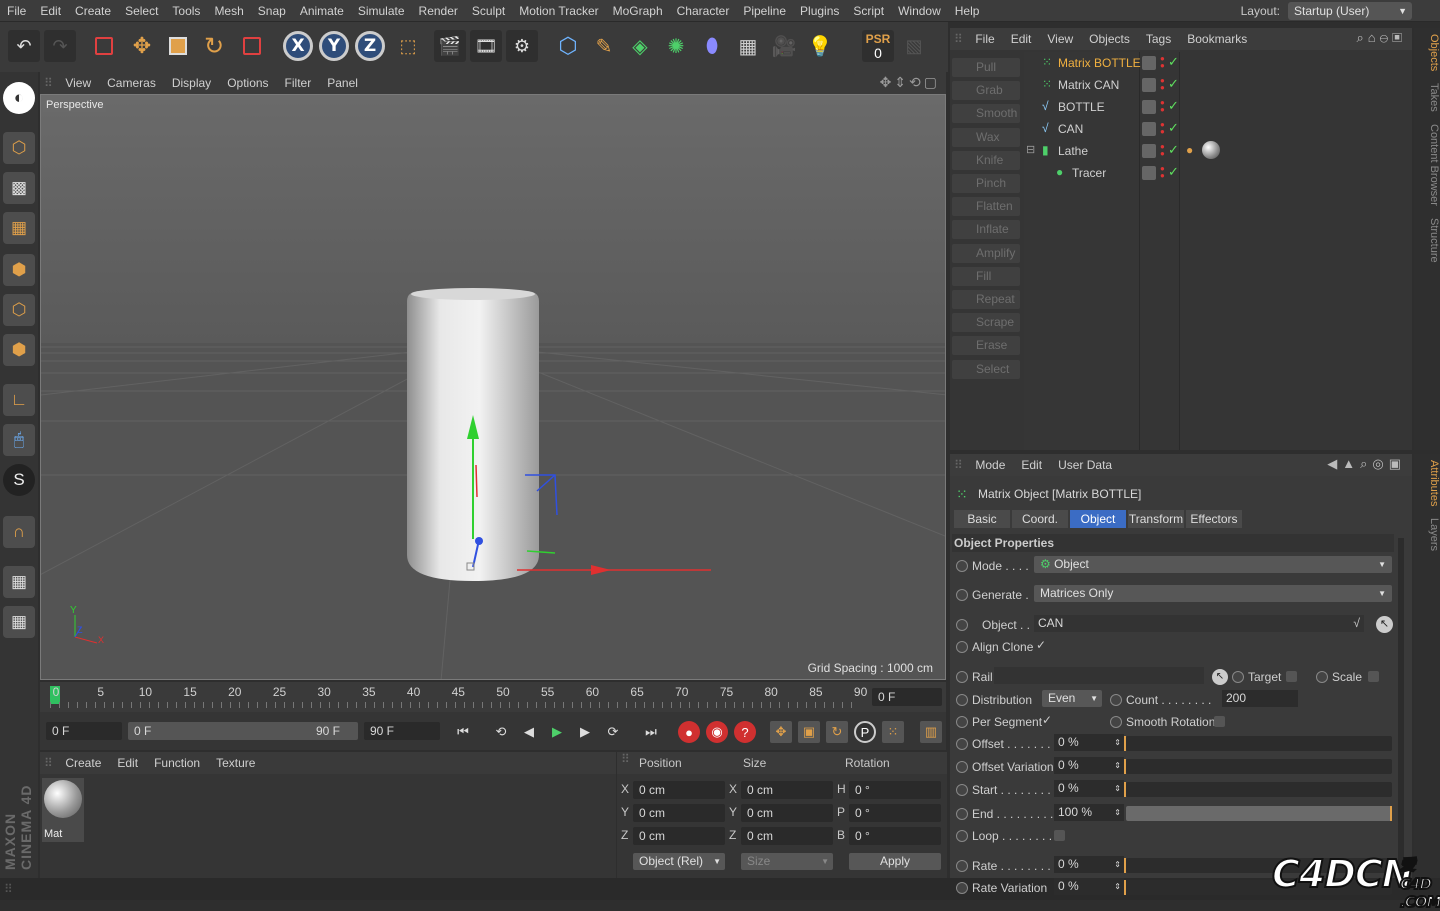  Describe the element at coordinates (402, 731) in the screenshot. I see `end-frame-field: 90 F` at that location.